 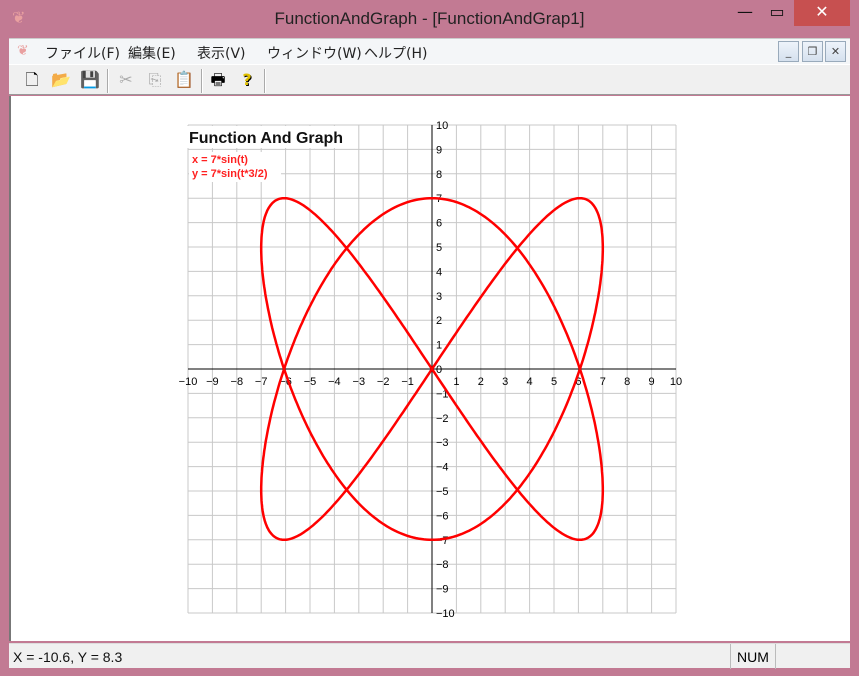 What do you see at coordinates (530, 382) in the screenshot?
I see `x-tick-label: 4` at bounding box center [530, 382].